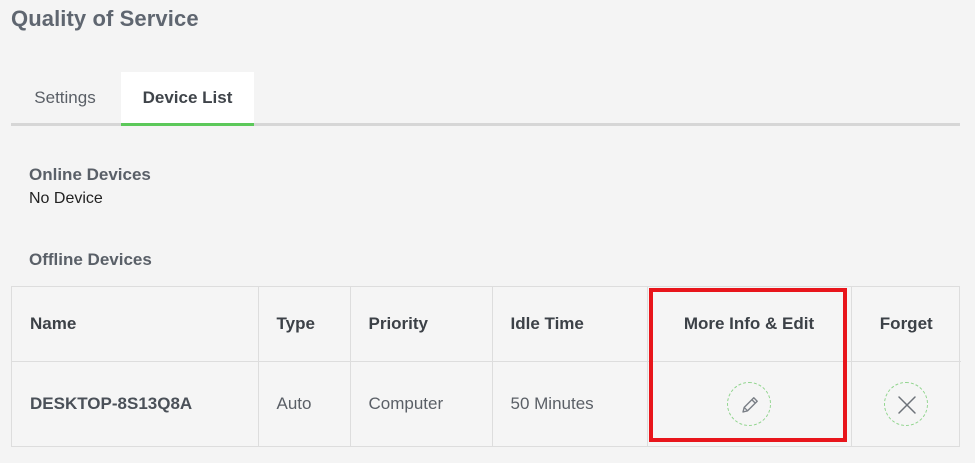 Image resolution: width=975 pixels, height=463 pixels. I want to click on tab-bar: Settings Device List, so click(485, 99).